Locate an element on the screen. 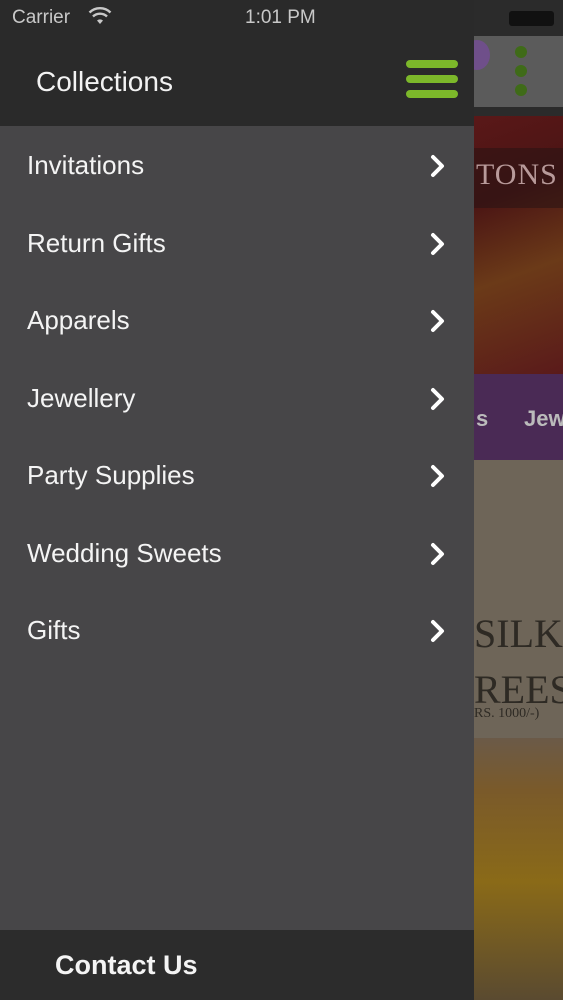 Image resolution: width=563 pixels, height=1000 pixels. background-tab: Jew is located at coordinates (543, 418).